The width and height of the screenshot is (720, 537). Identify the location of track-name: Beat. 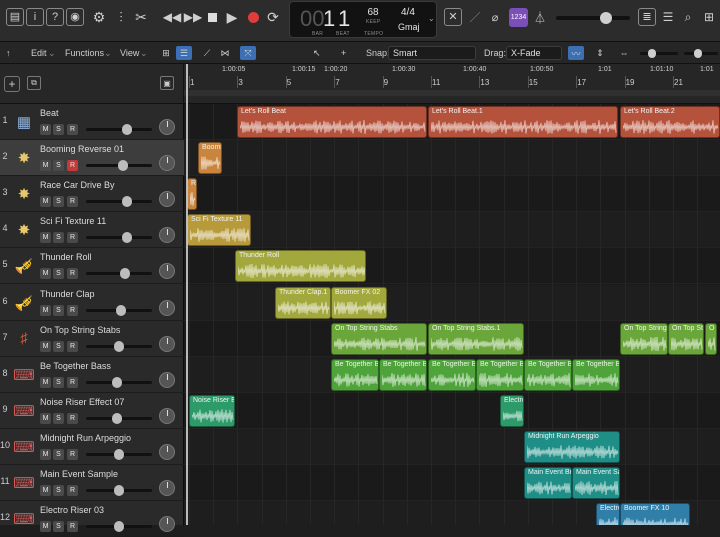
(49, 113).